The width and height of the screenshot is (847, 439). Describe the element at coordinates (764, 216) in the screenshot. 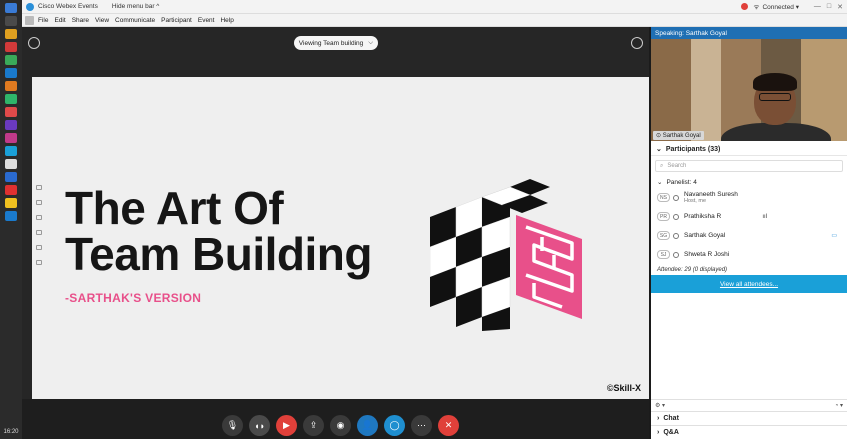

I see `signal-icon: ııl` at that location.